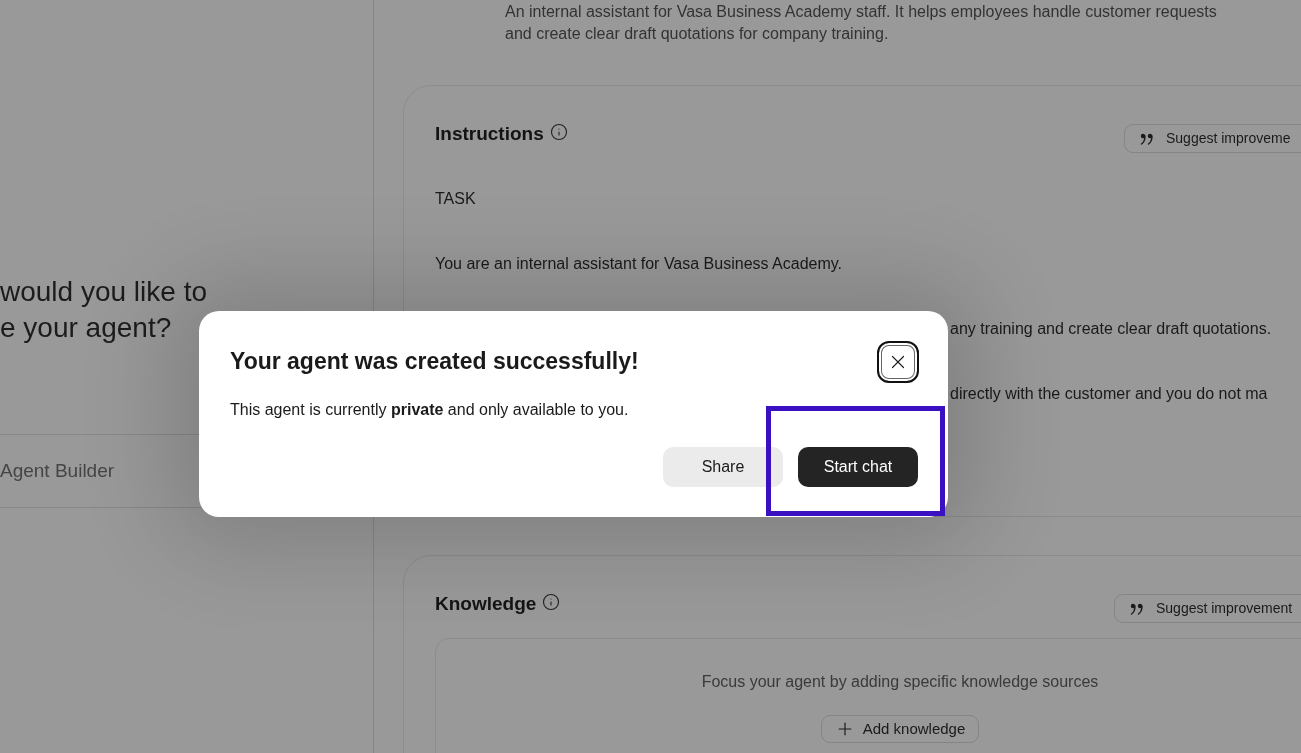  What do you see at coordinates (455, 199) in the screenshot?
I see `instruction-text: TASK` at bounding box center [455, 199].